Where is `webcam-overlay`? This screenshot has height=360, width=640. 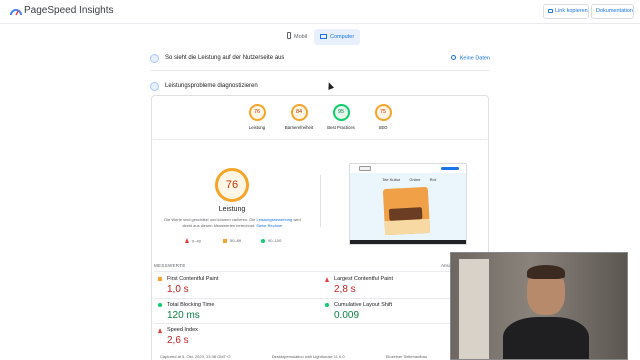
webcam-overlay is located at coordinates (539, 306).